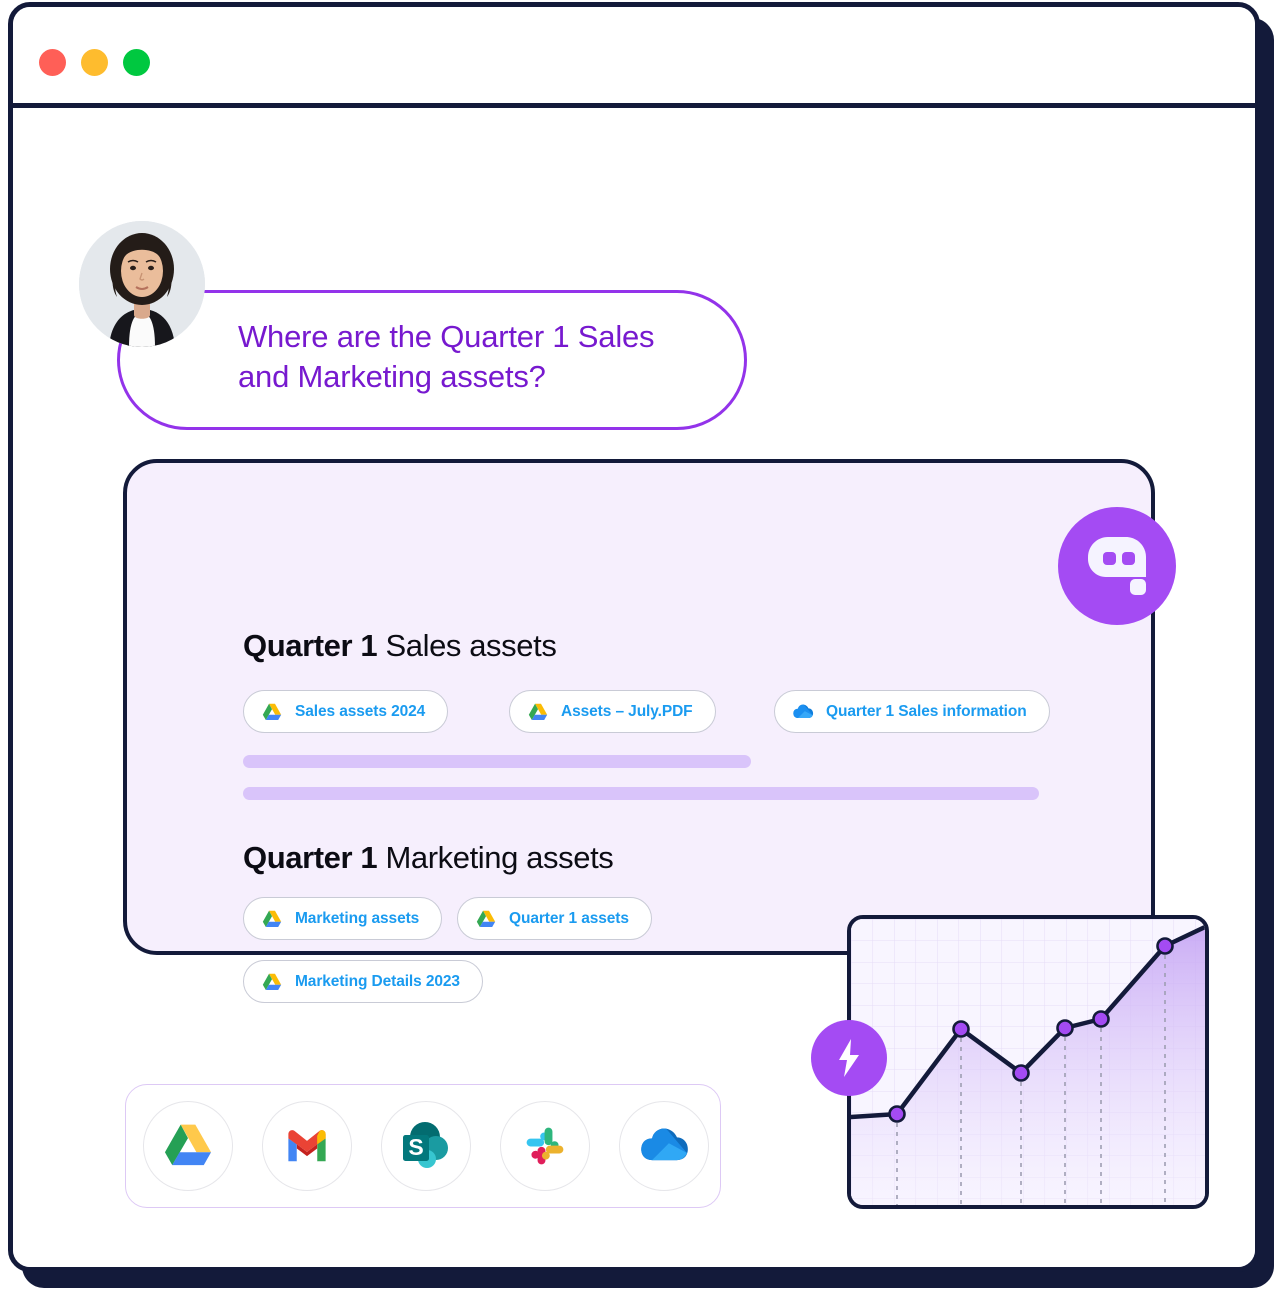 This screenshot has height=1298, width=1284. What do you see at coordinates (926, 711) in the screenshot?
I see `file-chip-label: Quarter 1 Sales information` at bounding box center [926, 711].